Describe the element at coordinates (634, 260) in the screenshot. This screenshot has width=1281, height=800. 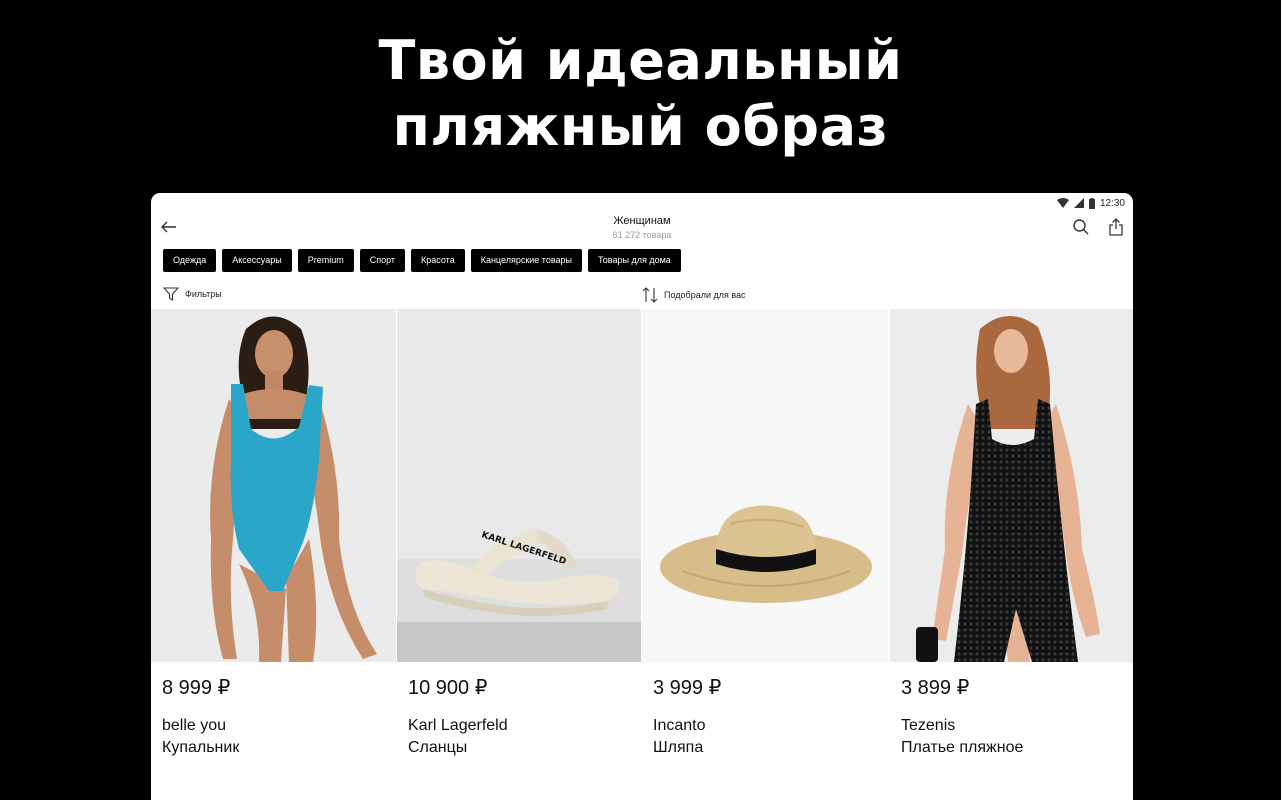
I see `chip-home: Товары для дома` at that location.